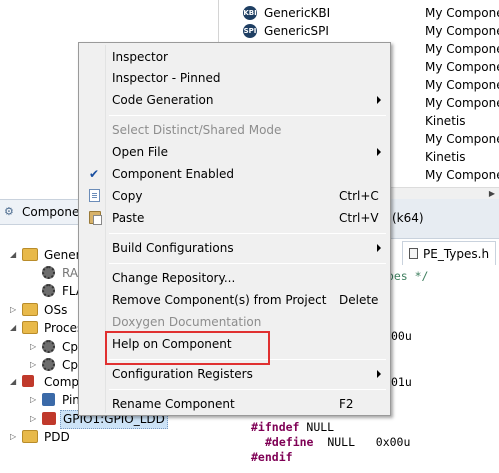 This screenshot has width=499, height=473. Describe the element at coordinates (359, 300) in the screenshot. I see `menu-item-shortcut: Delete` at that location.